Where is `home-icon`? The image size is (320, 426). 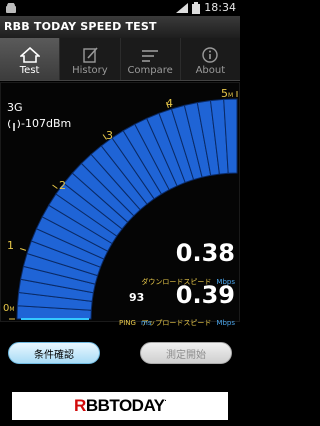 home-icon is located at coordinates (29, 55).